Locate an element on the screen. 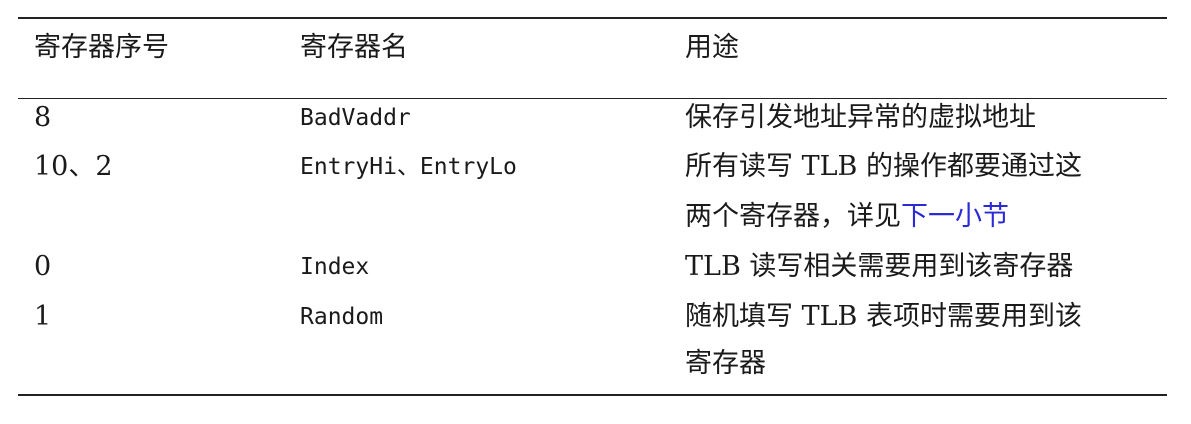 This screenshot has width=1191, height=424. row2-purpose-line1: 所有读写 TLB 的操作都要通过这 is located at coordinates (883, 166).